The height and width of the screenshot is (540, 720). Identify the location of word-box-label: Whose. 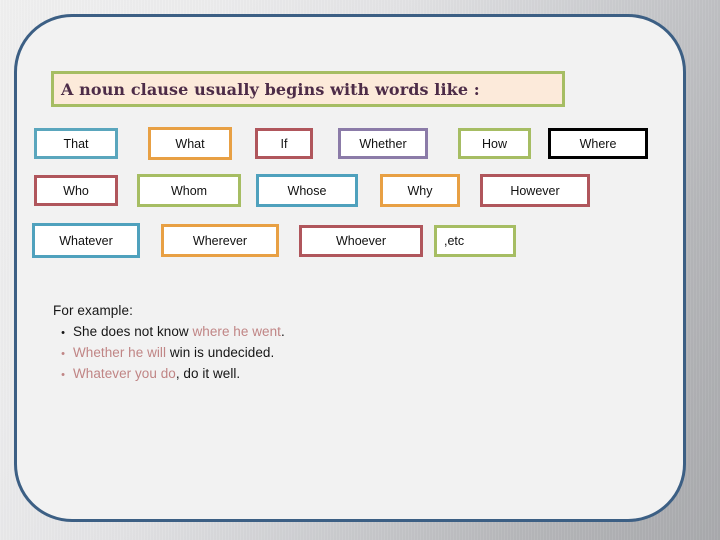
(307, 190).